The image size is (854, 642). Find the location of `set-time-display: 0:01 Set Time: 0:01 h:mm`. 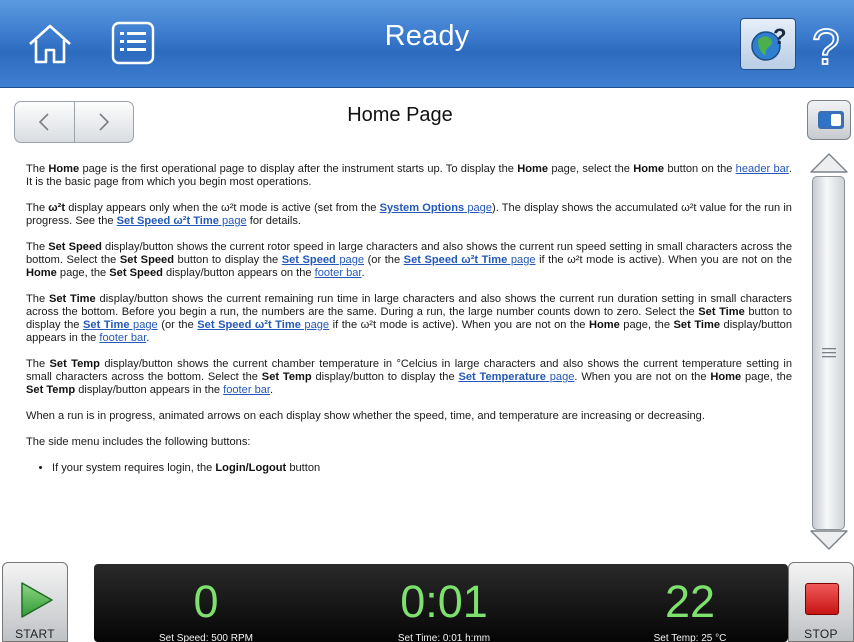

set-time-display: 0:01 Set Time: 0:01 h:mm is located at coordinates (444, 603).